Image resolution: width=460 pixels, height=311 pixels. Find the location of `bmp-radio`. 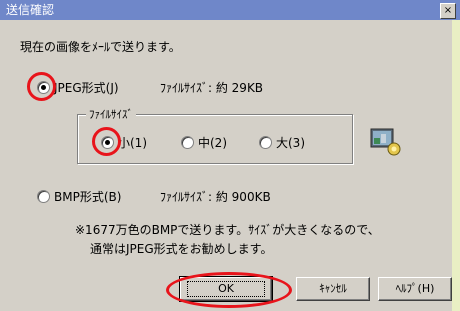

bmp-radio is located at coordinates (43, 196).